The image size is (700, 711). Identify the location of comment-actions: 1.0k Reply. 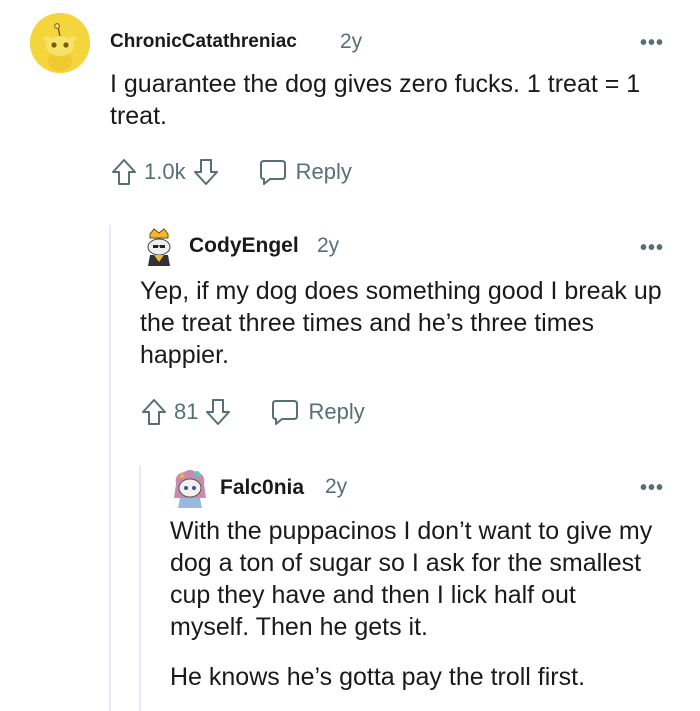
(231, 172).